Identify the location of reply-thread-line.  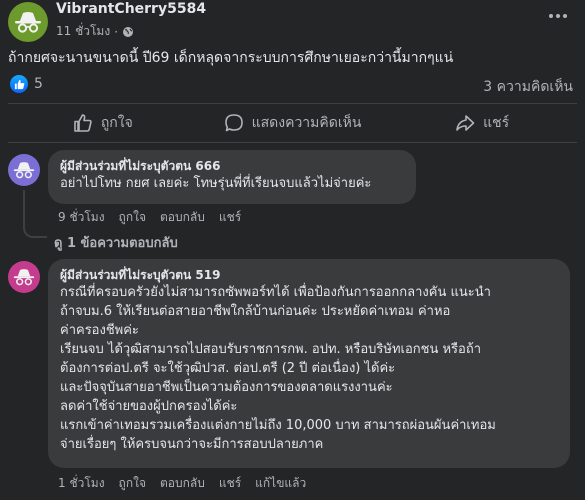
(35, 214).